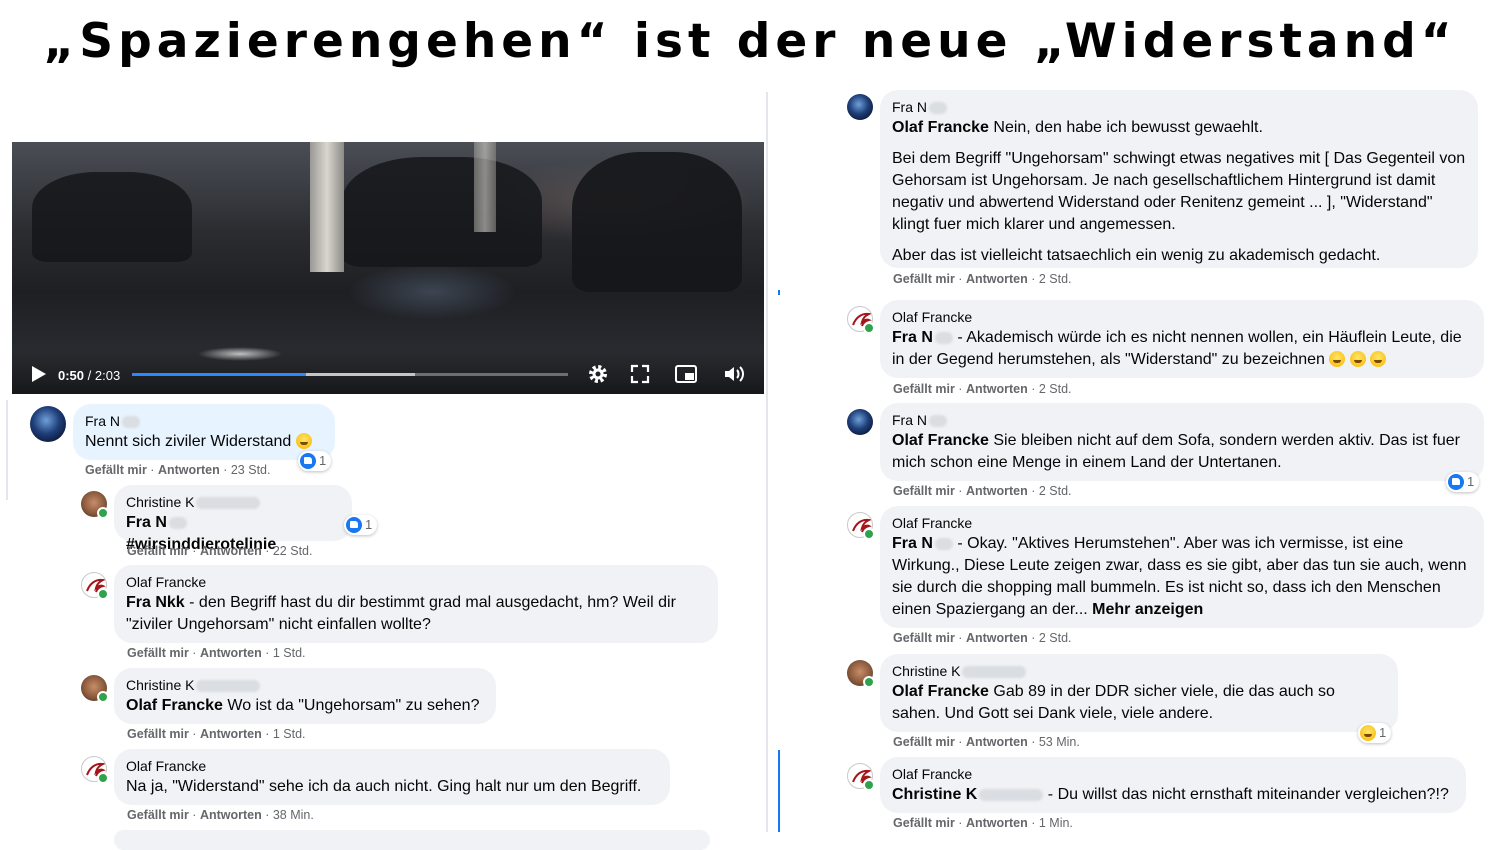 Image resolution: width=1500 pixels, height=850 pixels. I want to click on comment-actions: Gefällt mir · Antworten · 53 Min., so click(986, 742).